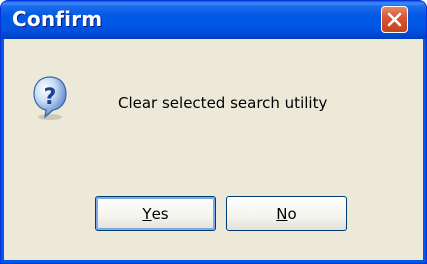 The height and width of the screenshot is (264, 427). What do you see at coordinates (424, 151) in the screenshot?
I see `window-frame-right` at bounding box center [424, 151].